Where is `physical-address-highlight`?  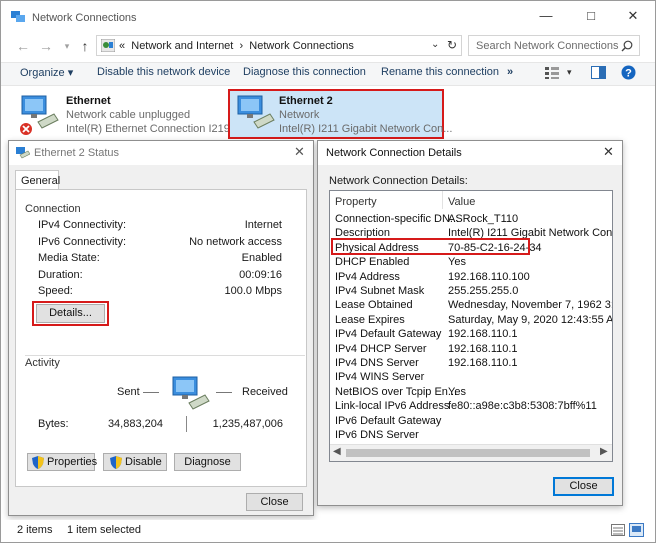
physical-address-highlight is located at coordinates (430, 246).